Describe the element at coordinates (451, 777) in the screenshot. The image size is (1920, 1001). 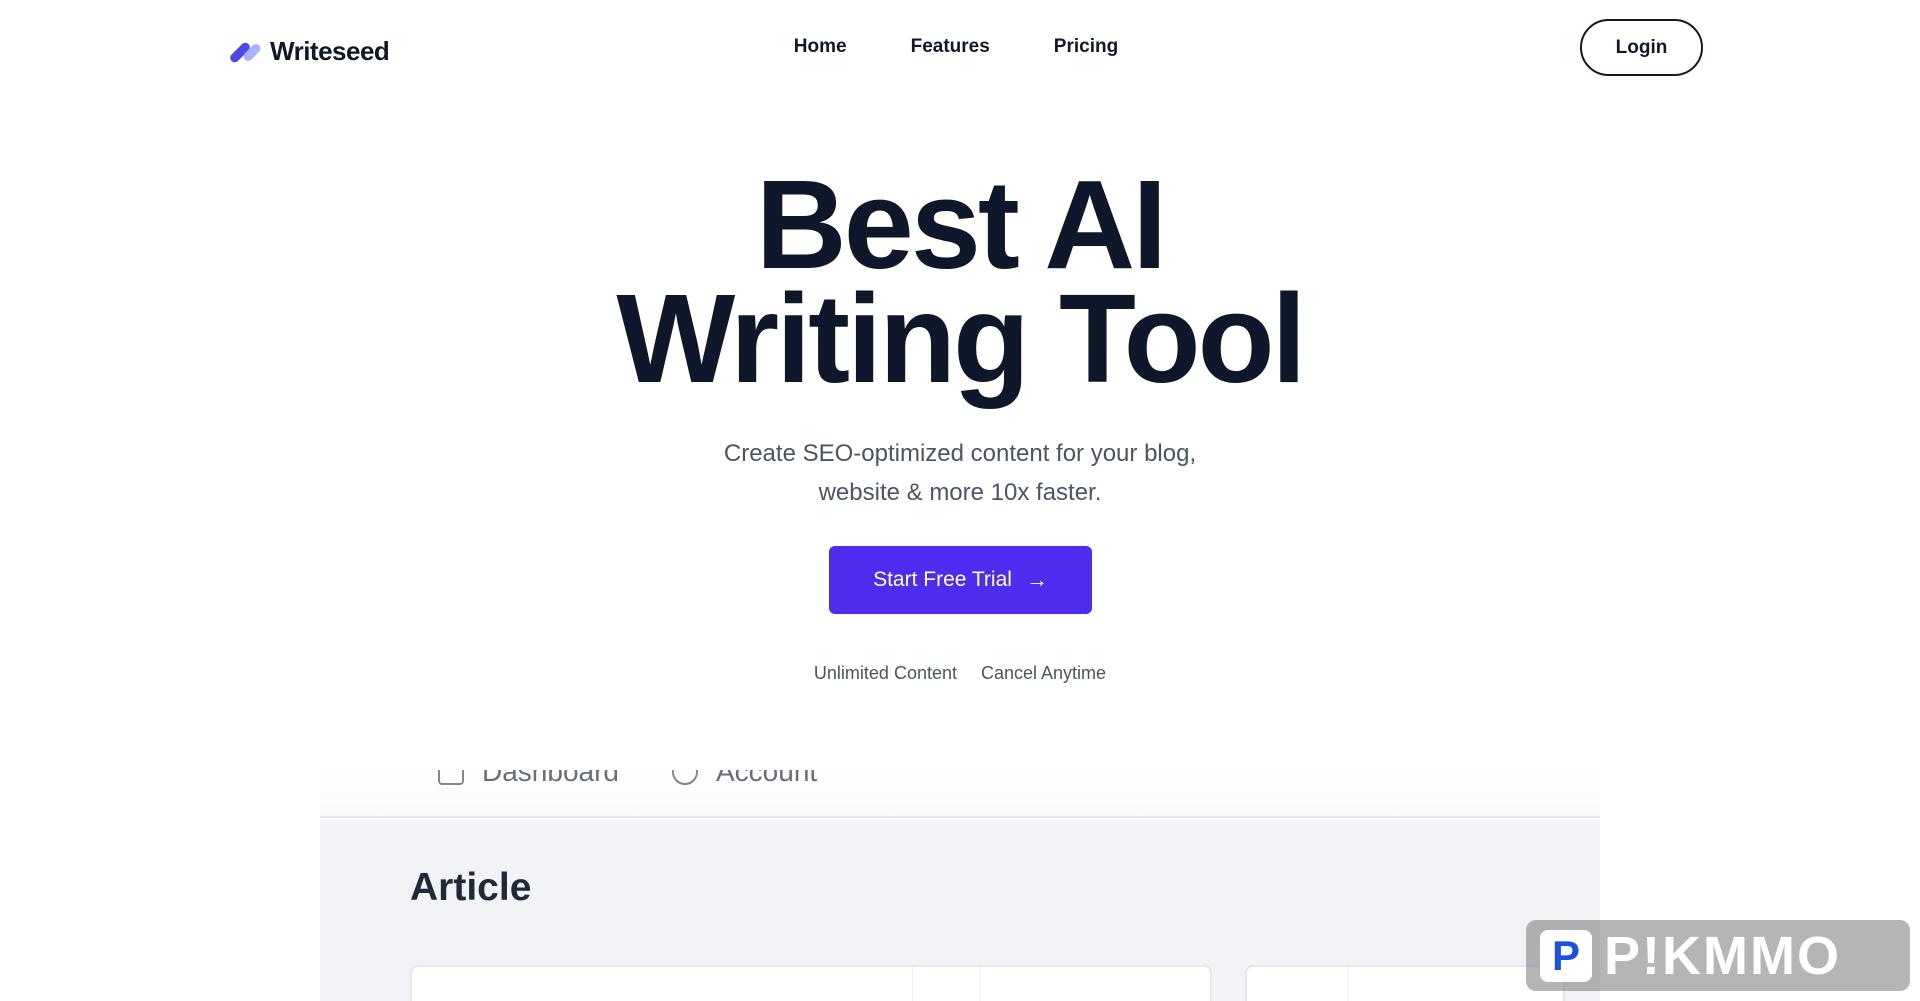
I see `grid-icon` at that location.